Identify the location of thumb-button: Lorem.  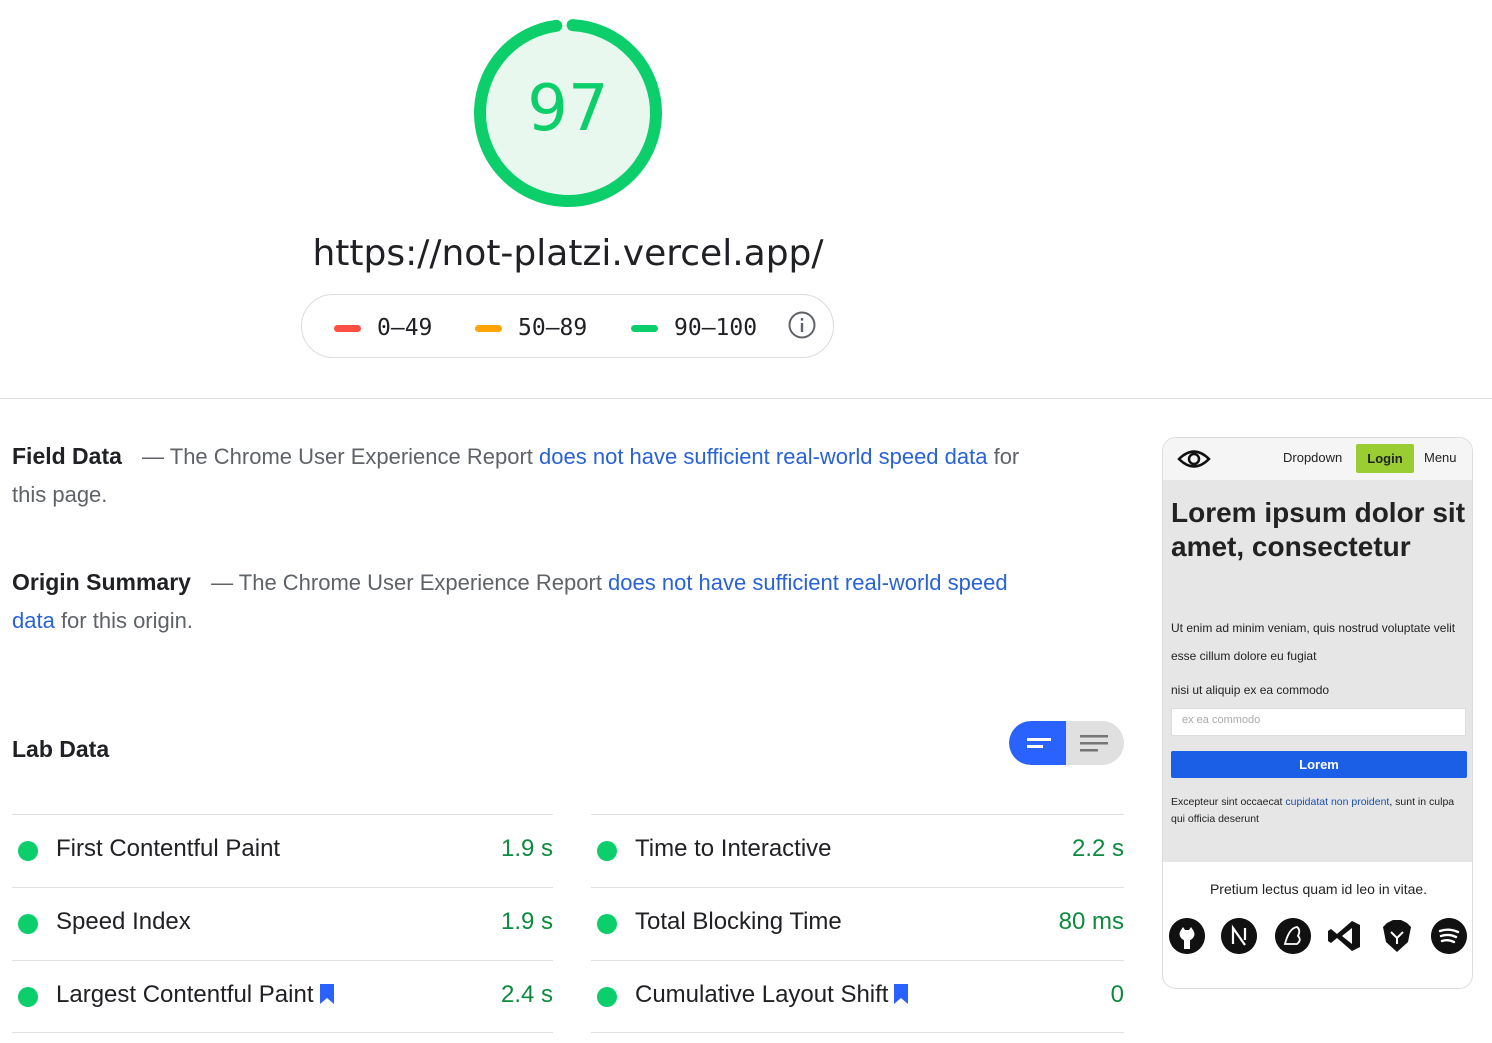
(1319, 764).